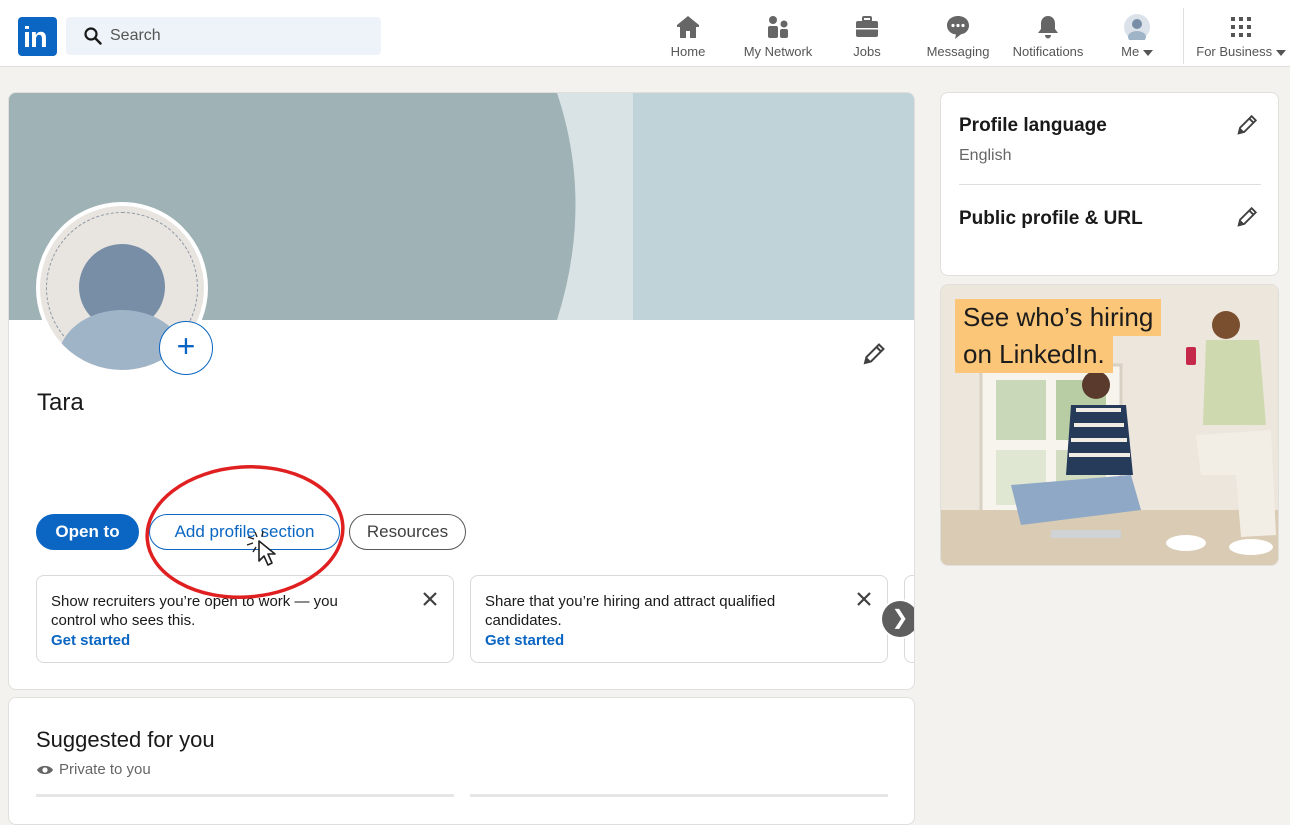 This screenshot has width=1290, height=825. Describe the element at coordinates (1183, 36) in the screenshot. I see `nav-divider` at that location.